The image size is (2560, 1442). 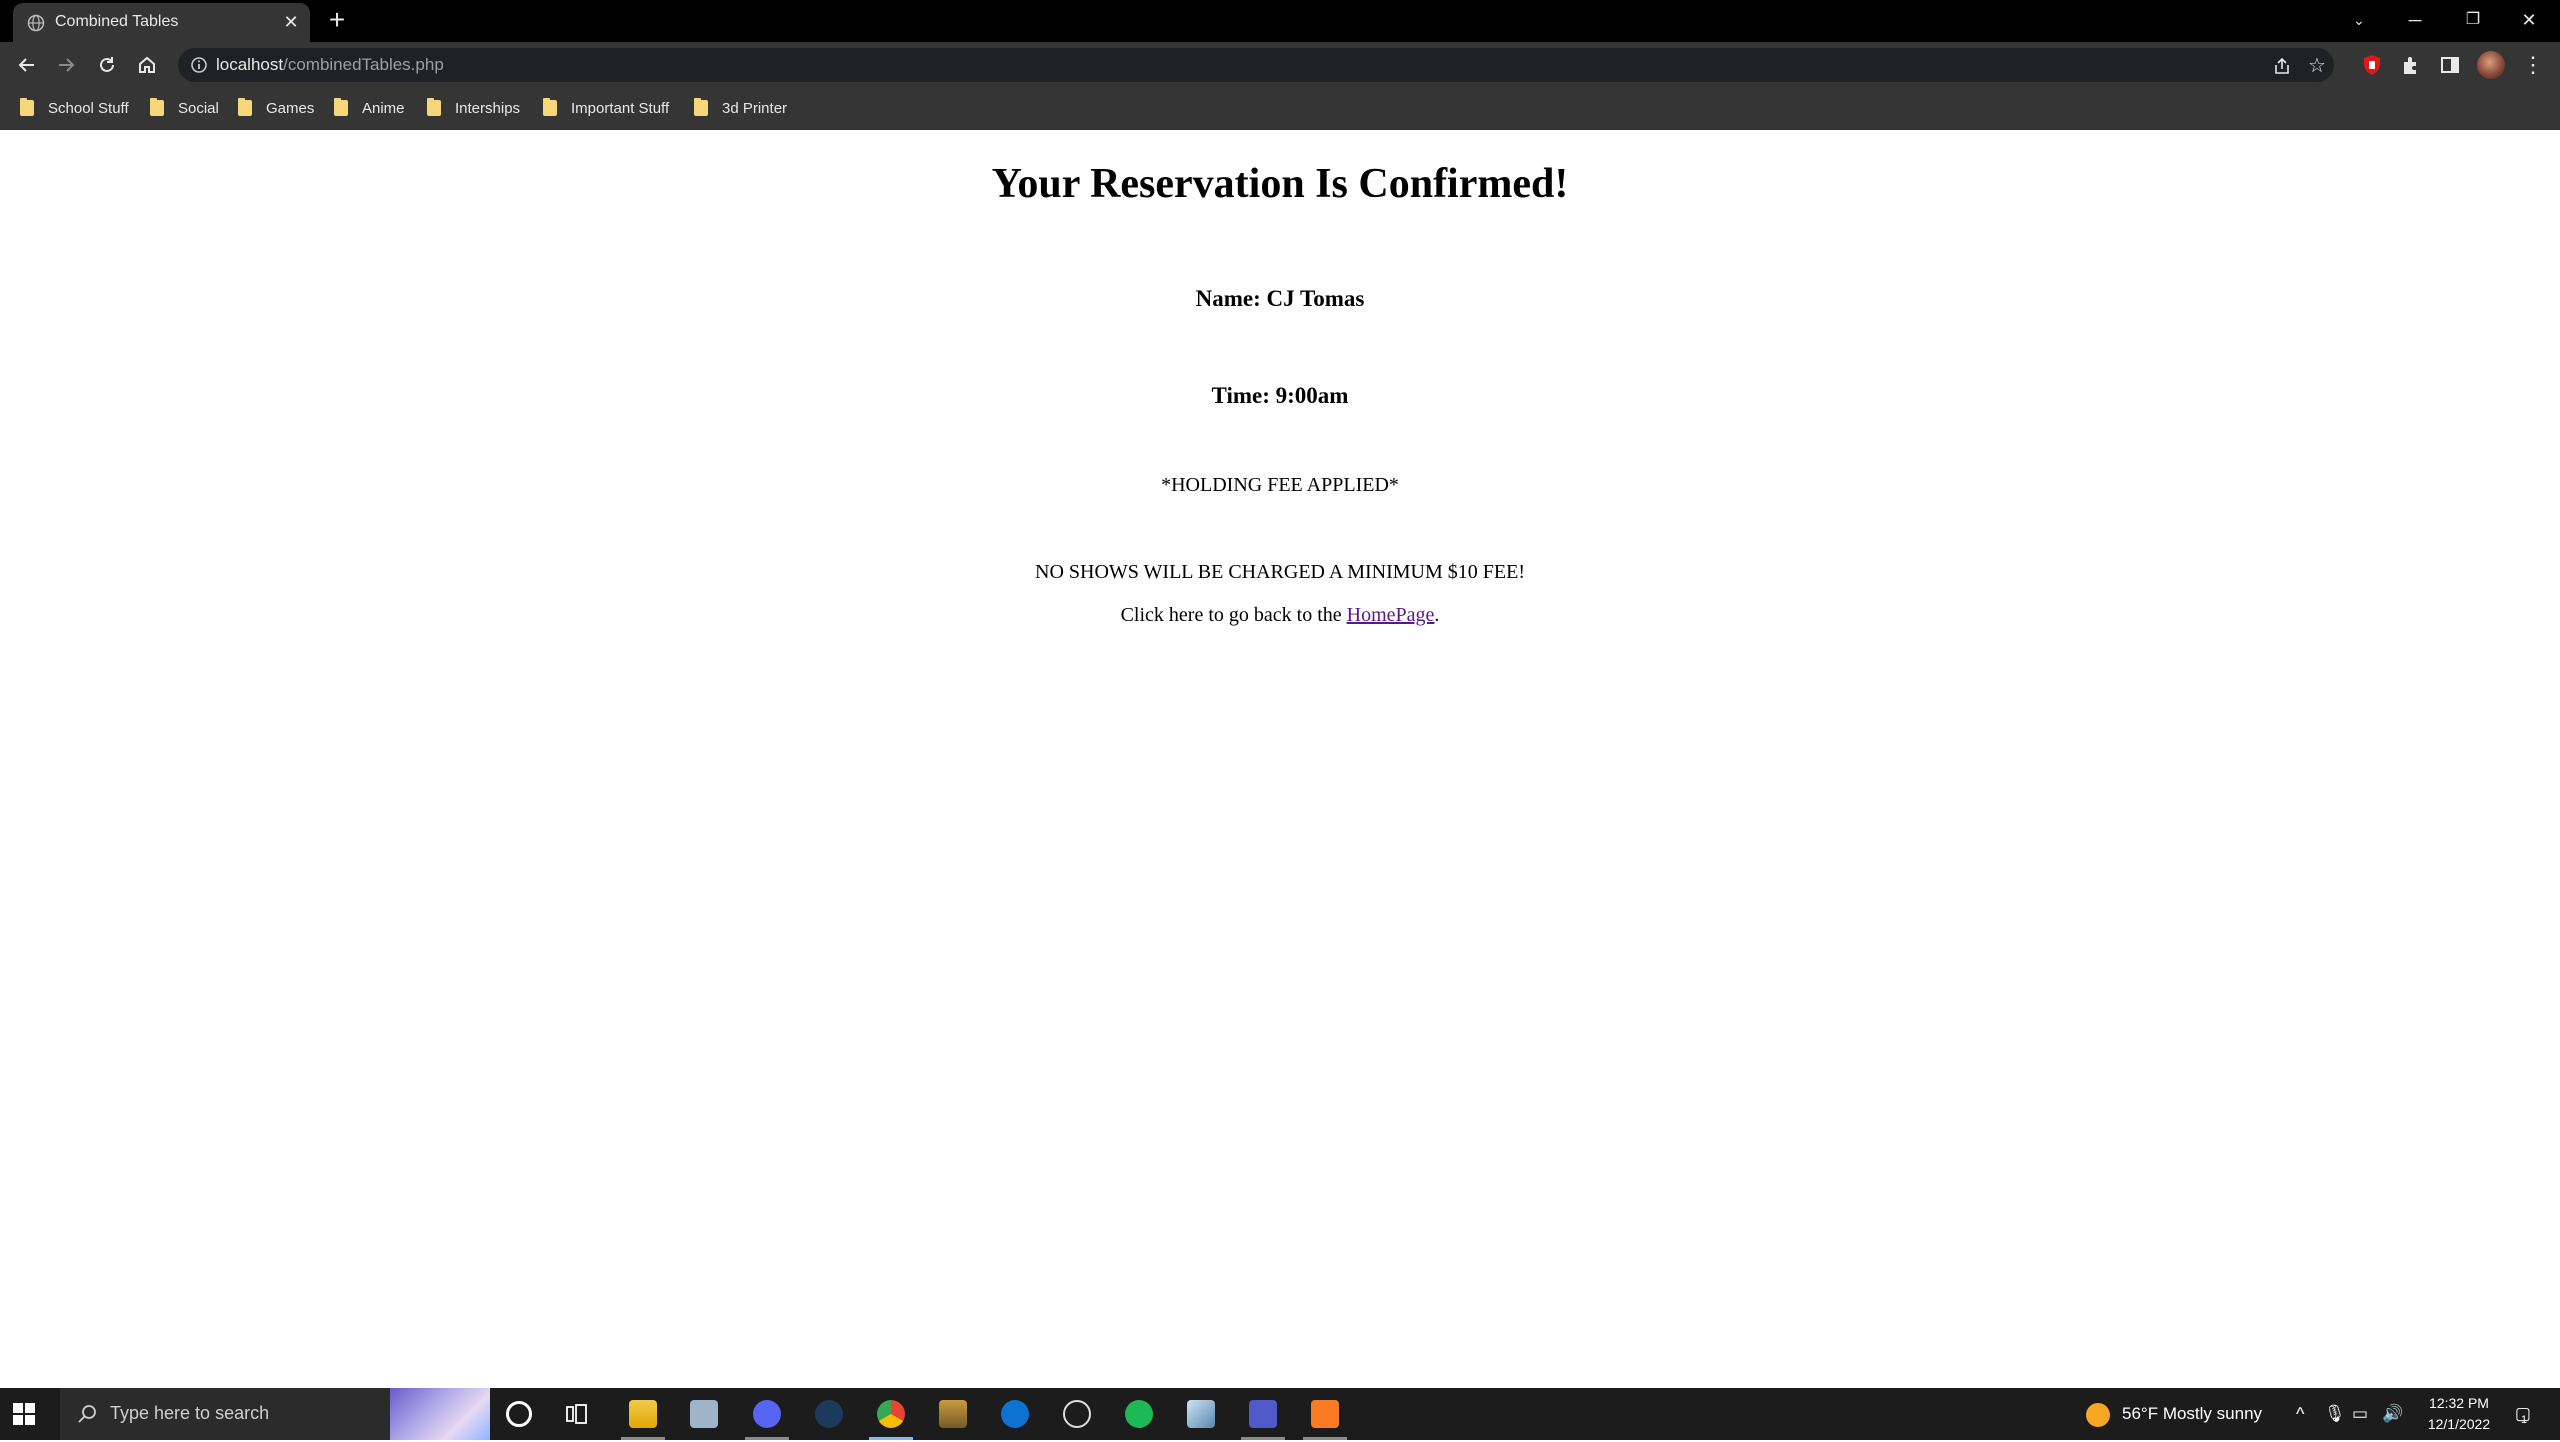 What do you see at coordinates (578, 1414) in the screenshot?
I see `task-view-icon` at bounding box center [578, 1414].